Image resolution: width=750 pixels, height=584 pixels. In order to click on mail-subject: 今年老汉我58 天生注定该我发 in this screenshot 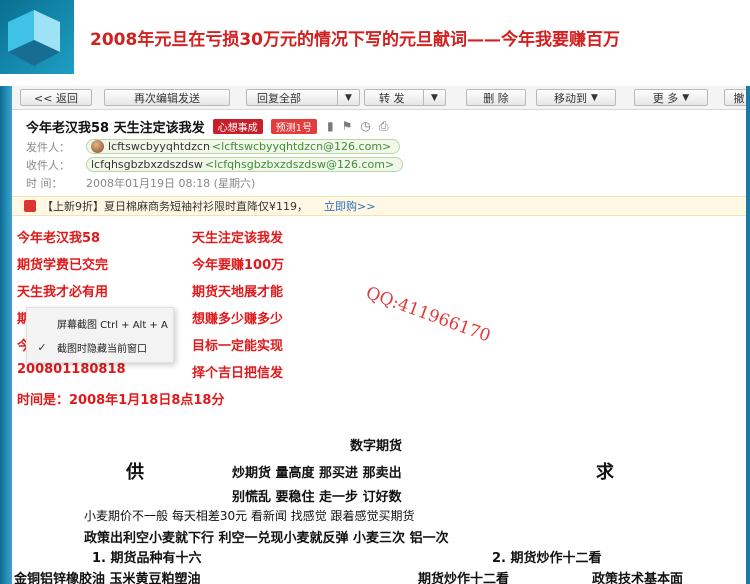, I will do `click(115, 128)`.